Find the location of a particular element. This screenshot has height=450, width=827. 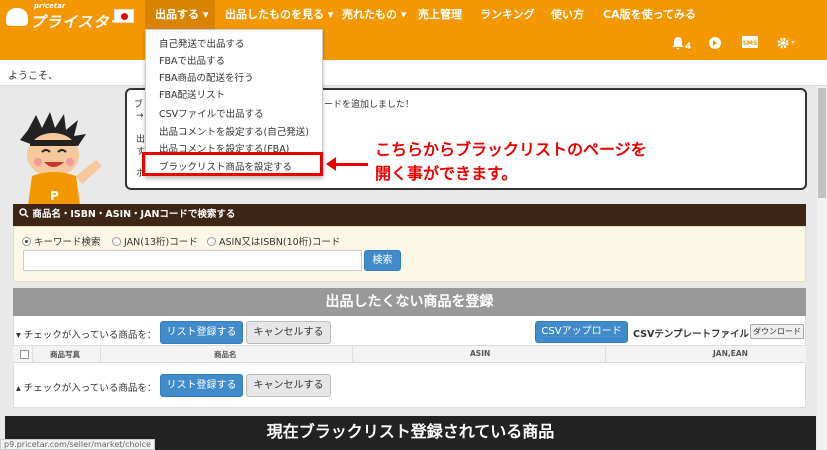

blacklist-panel-title: 出品したくない商品を登録 is located at coordinates (409, 302).